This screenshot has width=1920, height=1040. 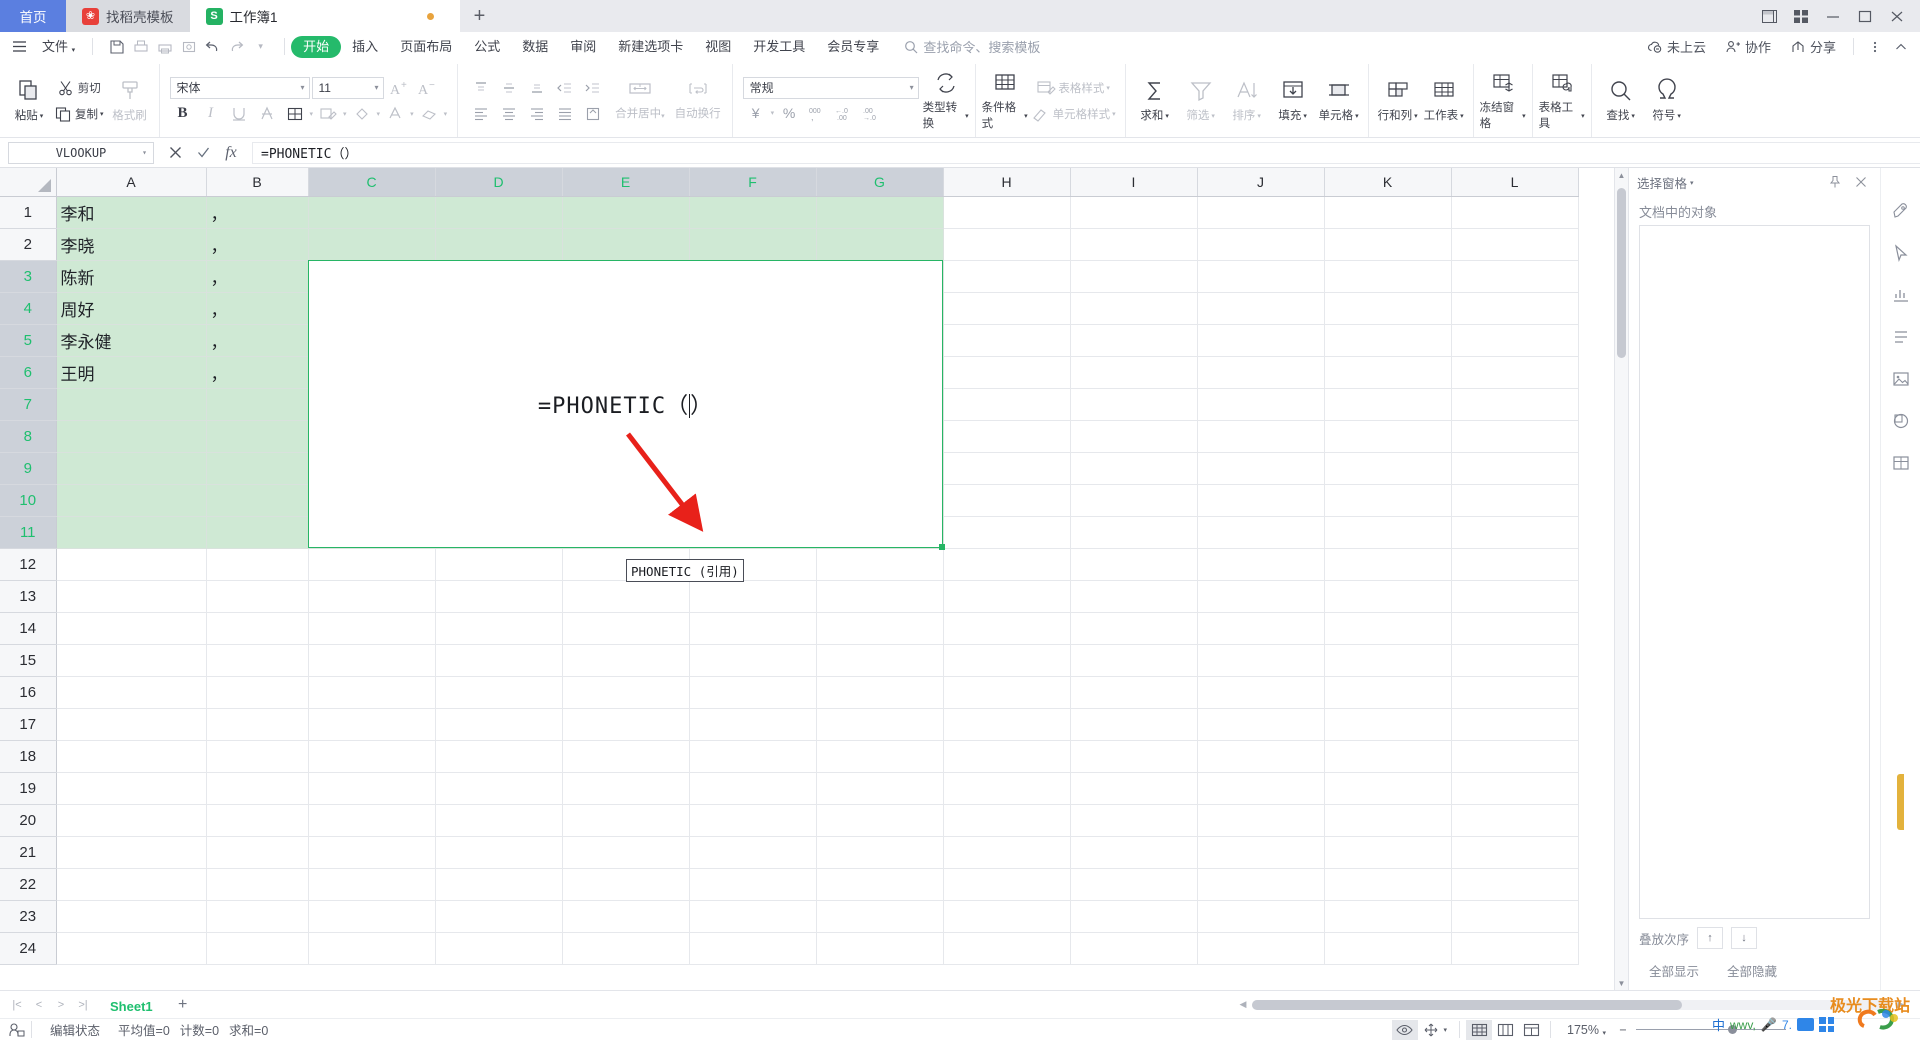 What do you see at coordinates (1388, 212) in the screenshot?
I see `cell-K1` at bounding box center [1388, 212].